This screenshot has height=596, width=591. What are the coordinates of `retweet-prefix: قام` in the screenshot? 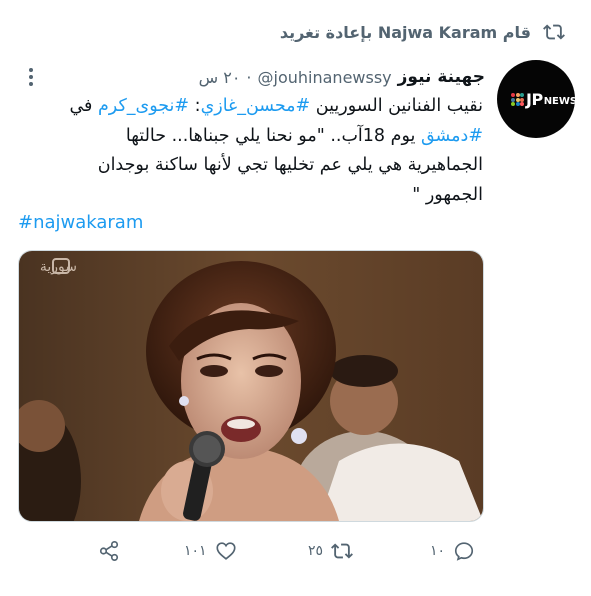 It's located at (516, 32).